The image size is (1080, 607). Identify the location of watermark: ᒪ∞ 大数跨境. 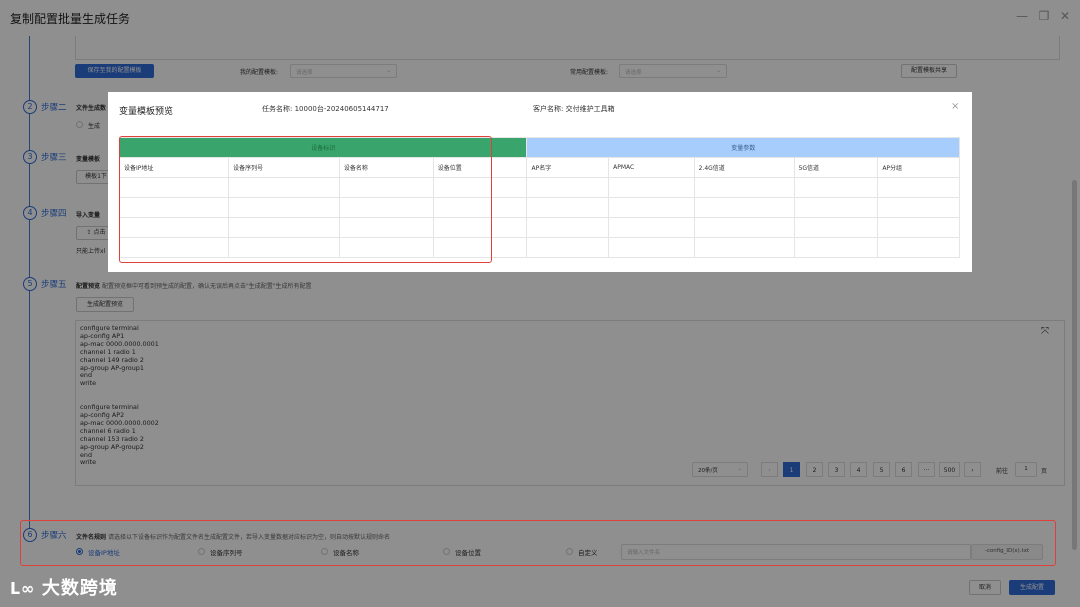
(64, 588).